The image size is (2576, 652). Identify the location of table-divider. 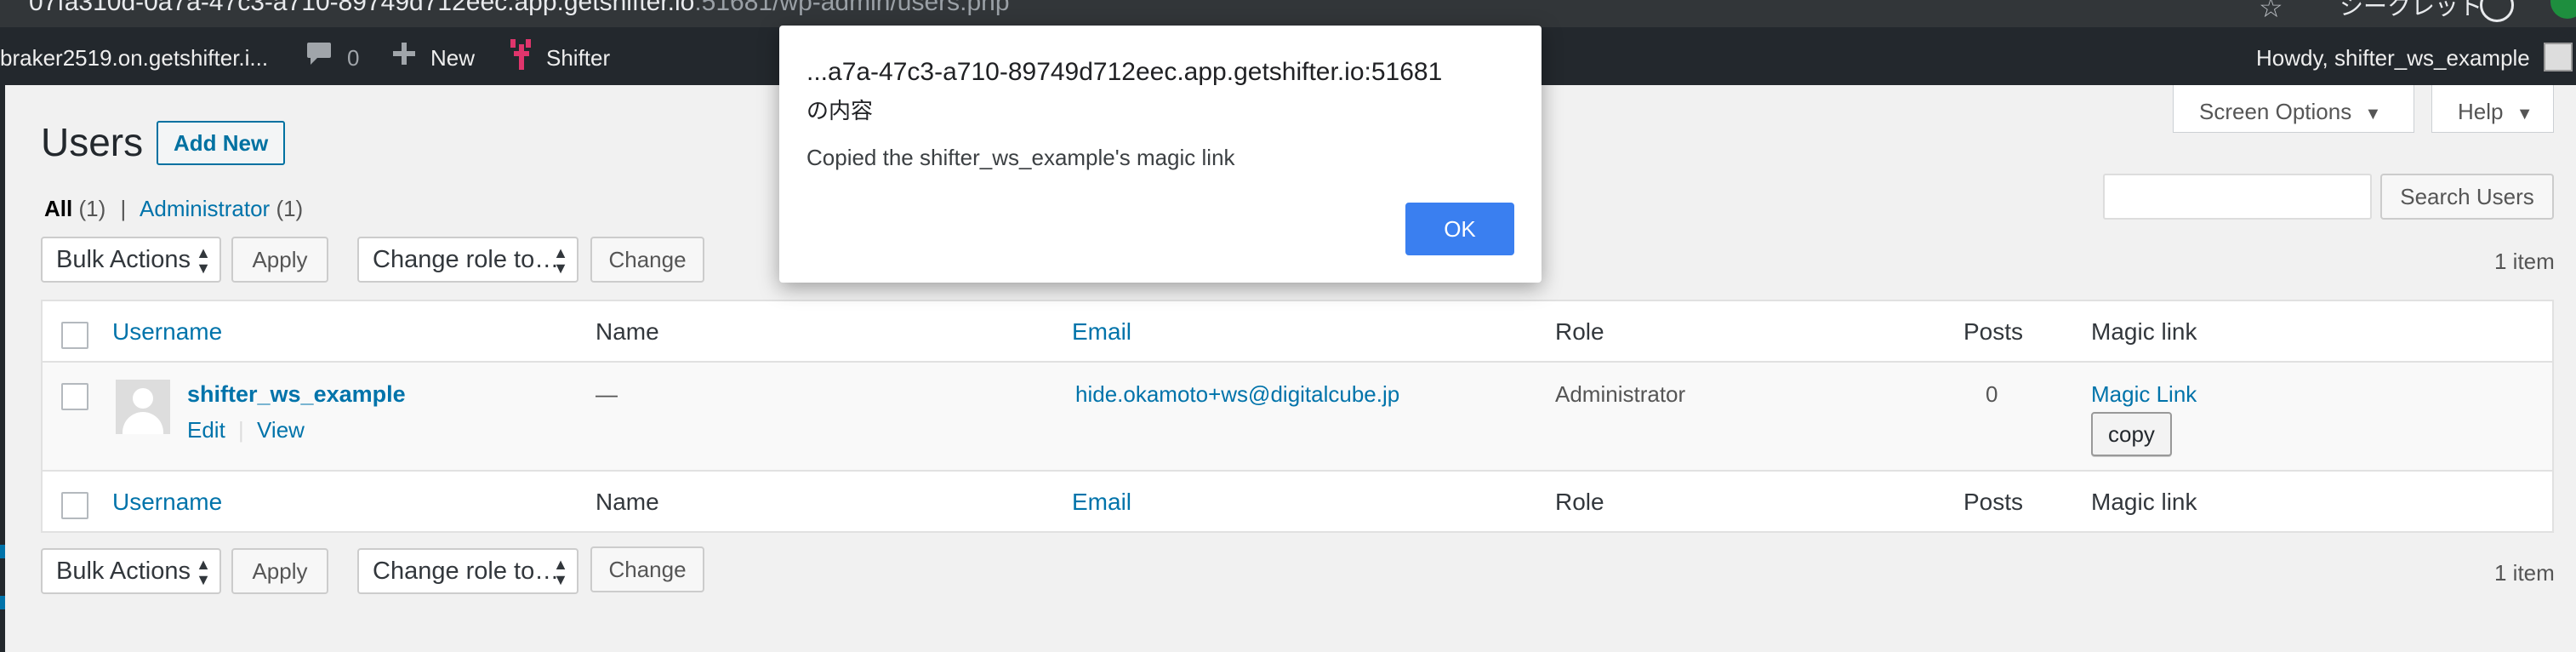
(1297, 471).